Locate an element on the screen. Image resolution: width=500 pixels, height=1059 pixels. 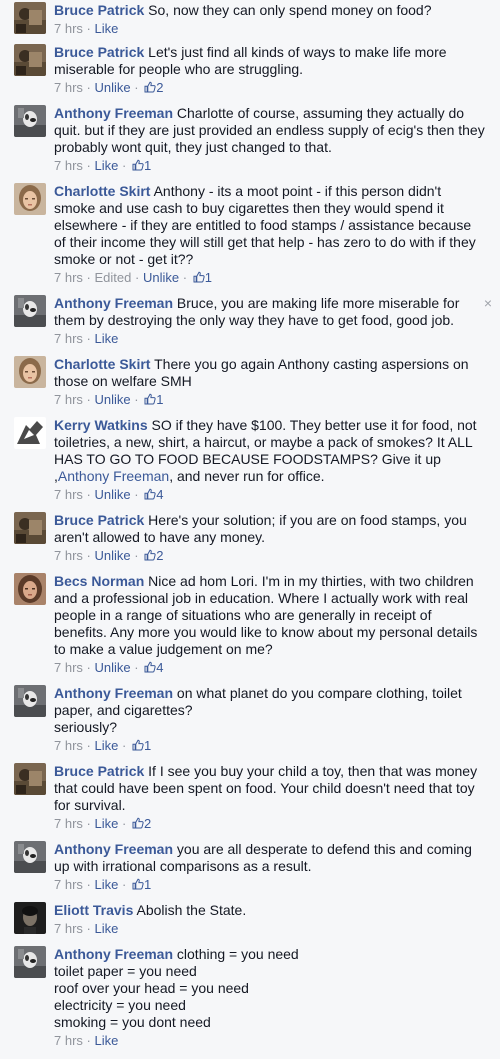
comment-meta: 7 hrs · Like · 2 is located at coordinates (270, 823).